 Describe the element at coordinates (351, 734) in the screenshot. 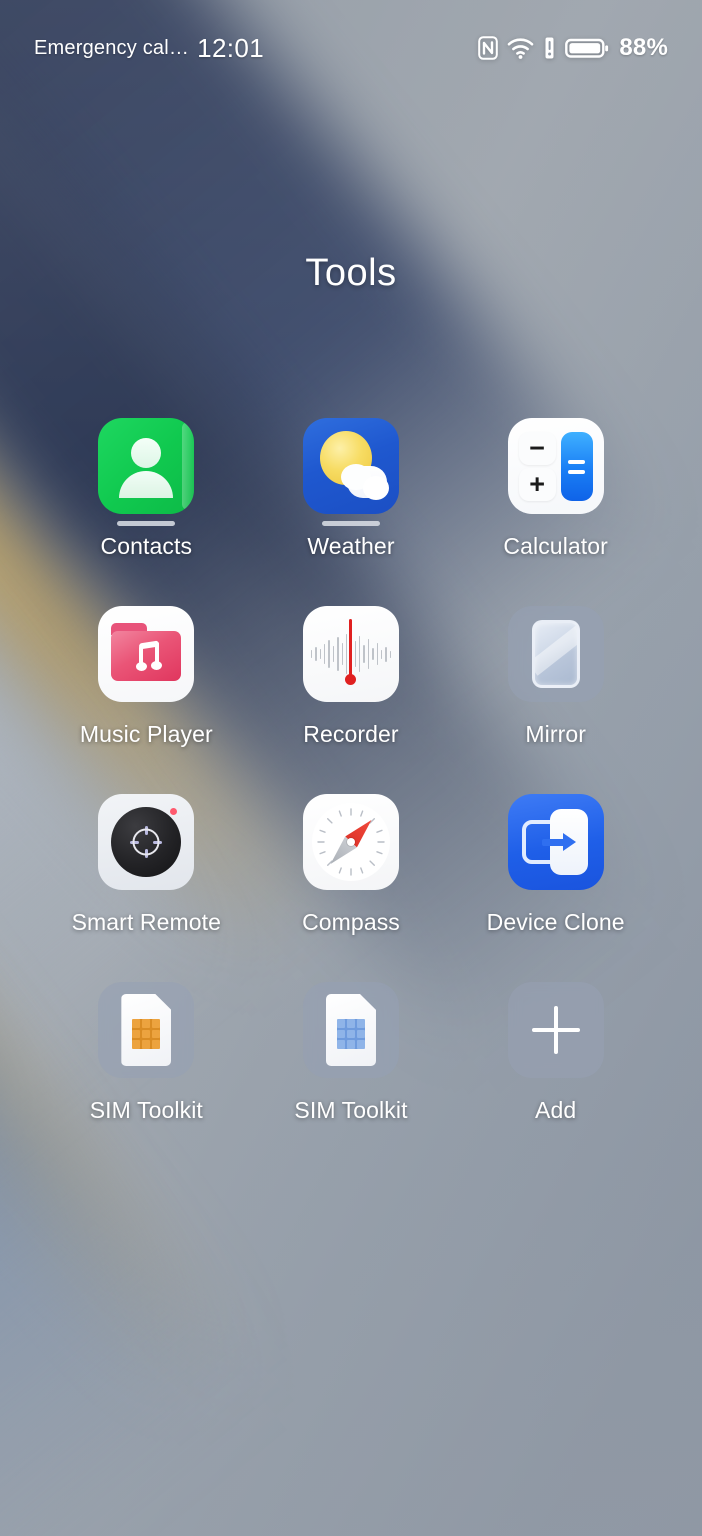

I see `app-label: Recorder` at that location.